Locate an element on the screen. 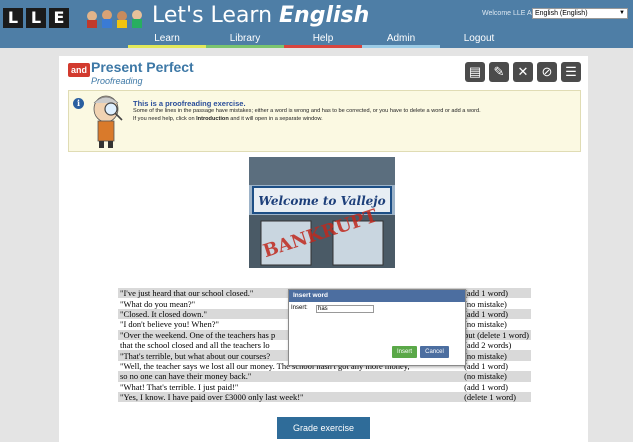 The width and height of the screenshot is (633, 442). language-selected-value: English (English) is located at coordinates (561, 13).